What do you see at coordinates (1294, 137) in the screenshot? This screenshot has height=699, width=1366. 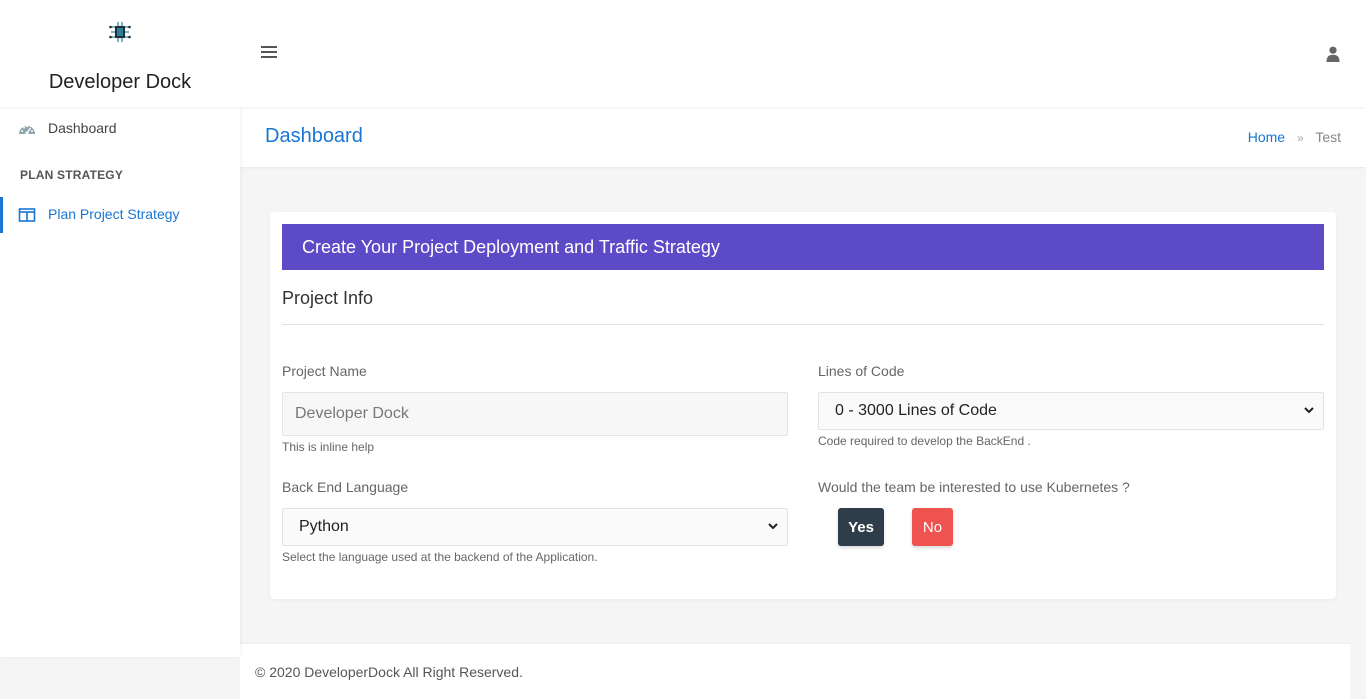 I see `breadcrumb: Home » Test` at bounding box center [1294, 137].